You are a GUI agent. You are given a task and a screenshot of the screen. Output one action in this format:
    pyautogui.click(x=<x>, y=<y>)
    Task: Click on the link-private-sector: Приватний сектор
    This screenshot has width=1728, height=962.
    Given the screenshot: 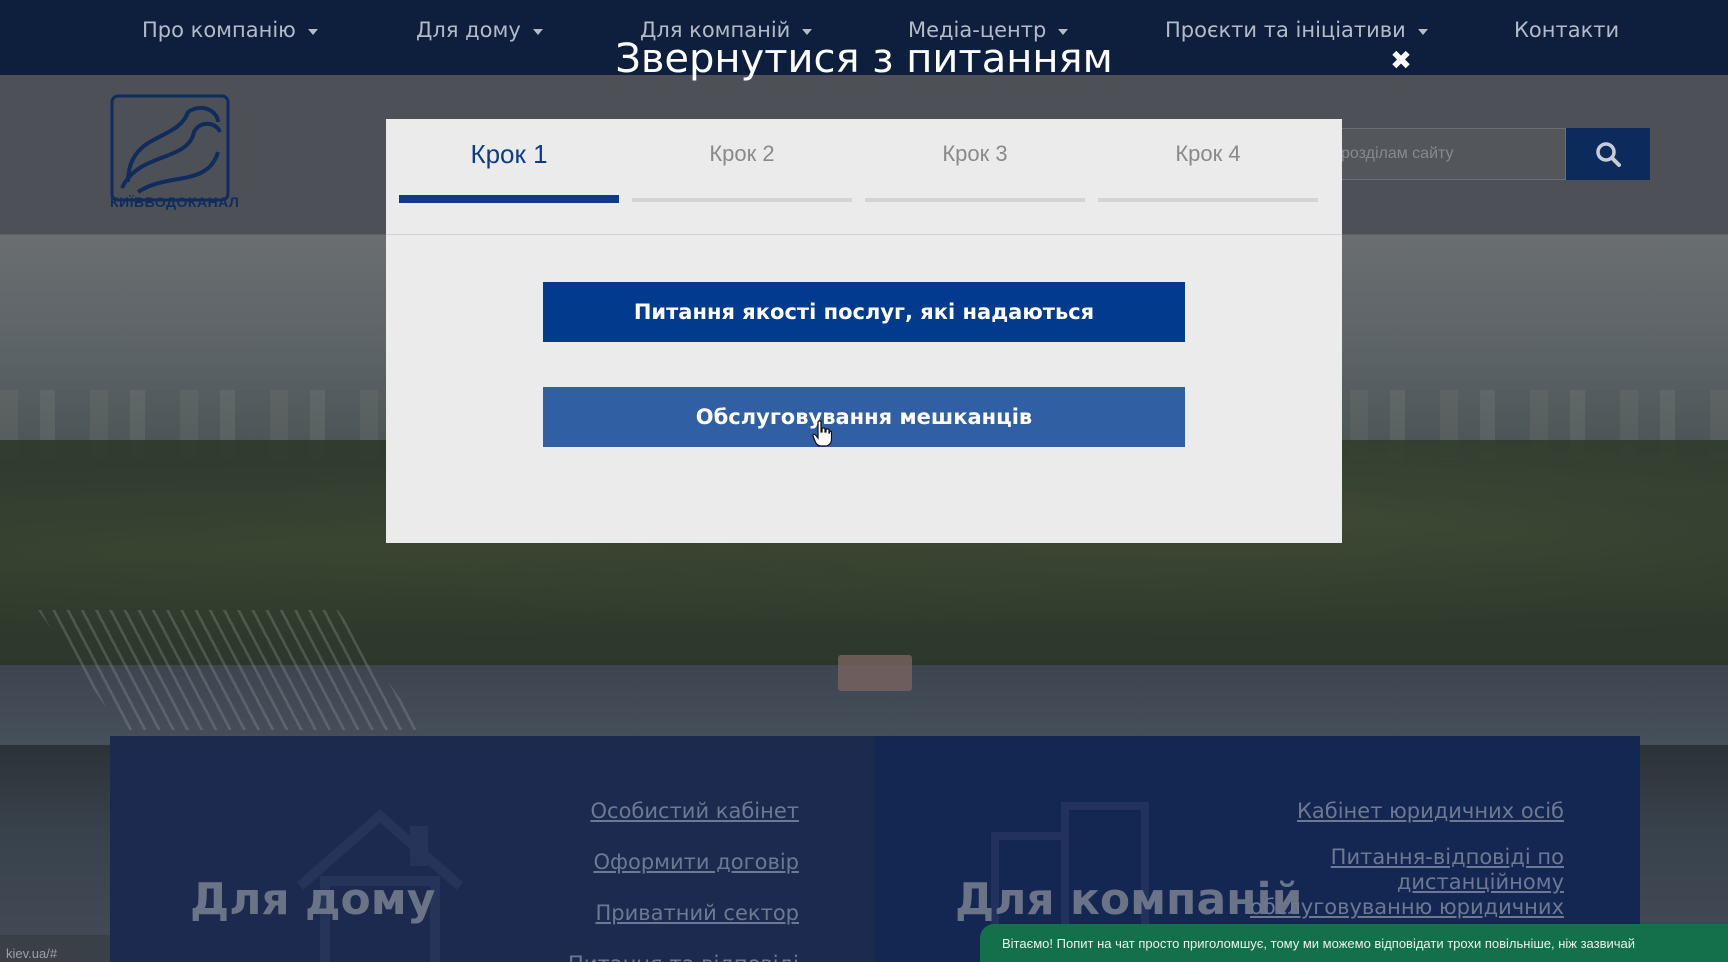 What is the action you would take?
    pyautogui.click(x=697, y=913)
    